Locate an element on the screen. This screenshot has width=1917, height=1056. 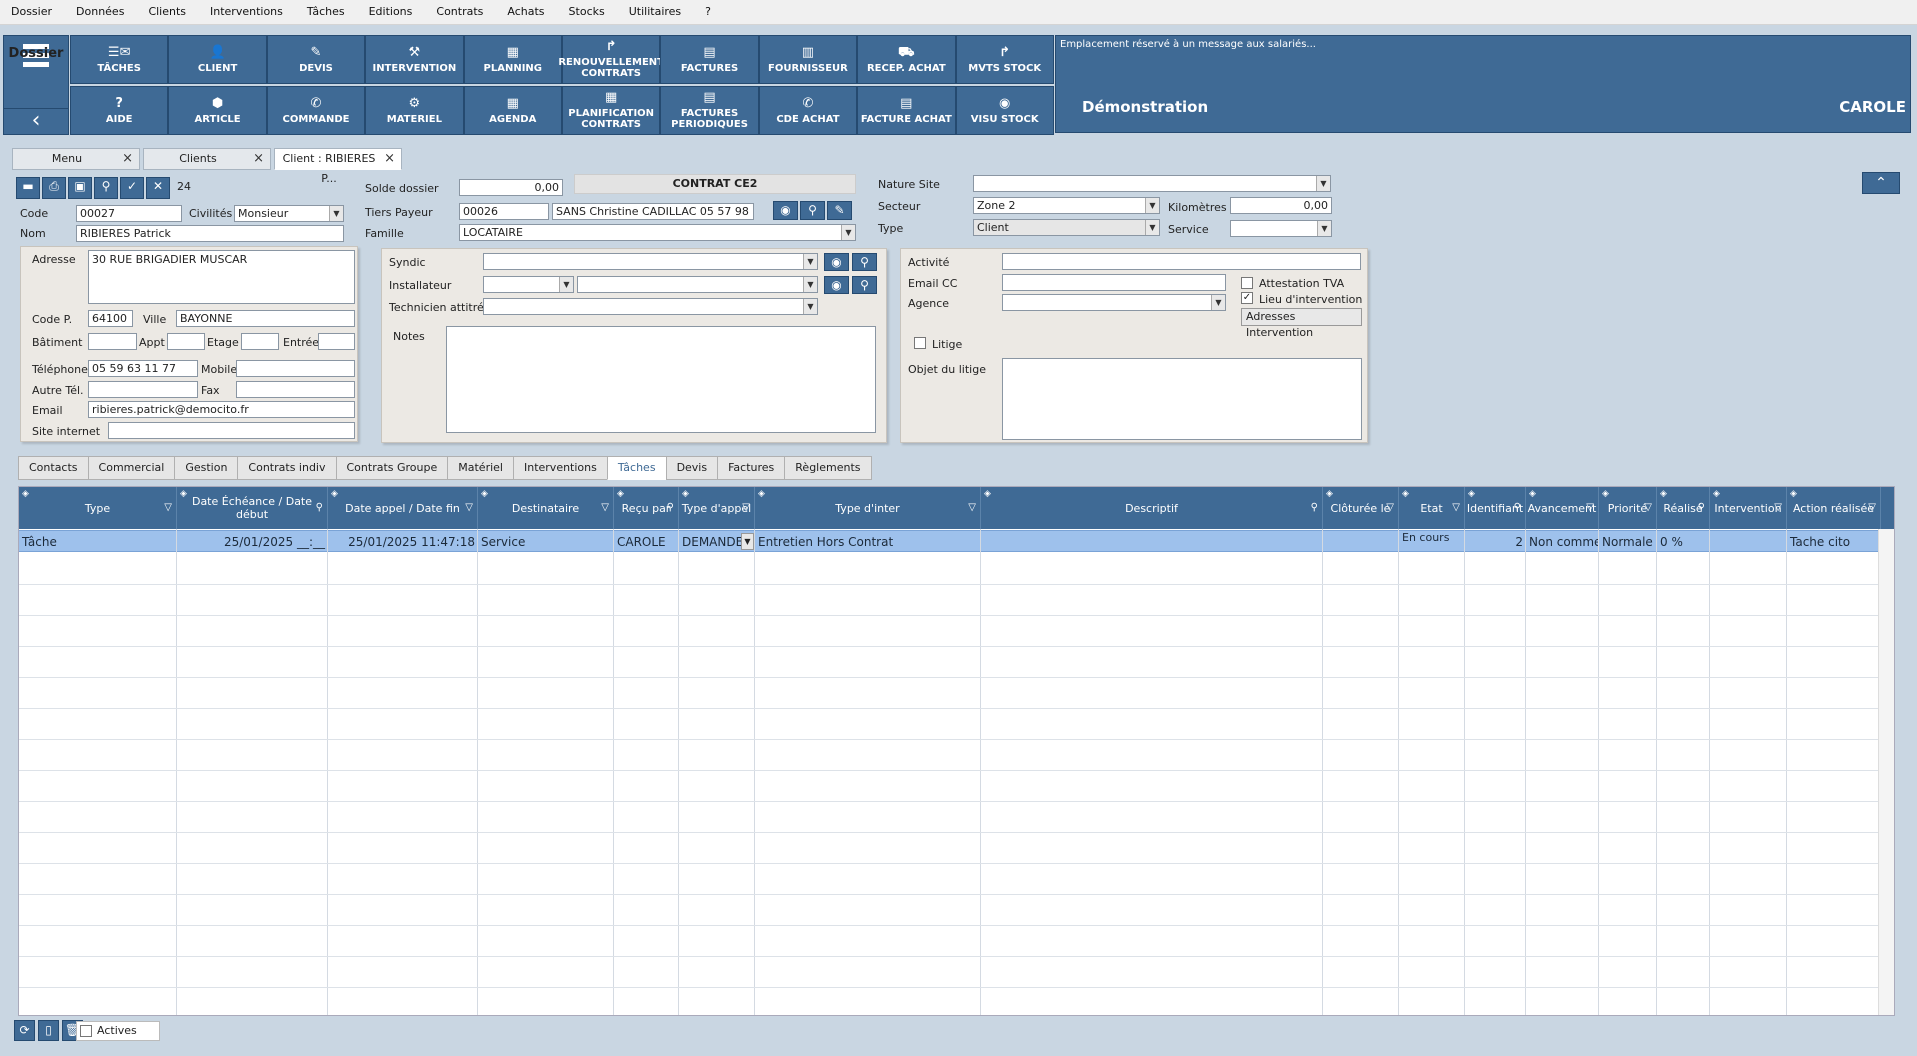
chevron-down-icon: ▼ is located at coordinates (747, 541).